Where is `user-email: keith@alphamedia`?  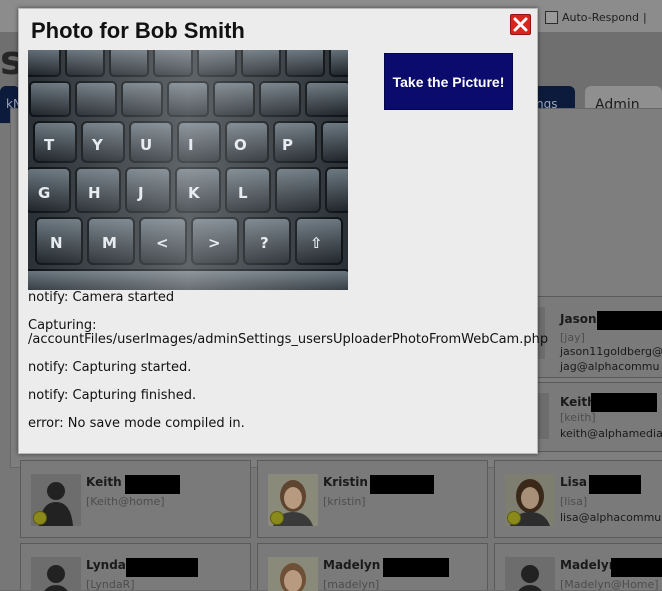
user-email: keith@alphamedia is located at coordinates (611, 433).